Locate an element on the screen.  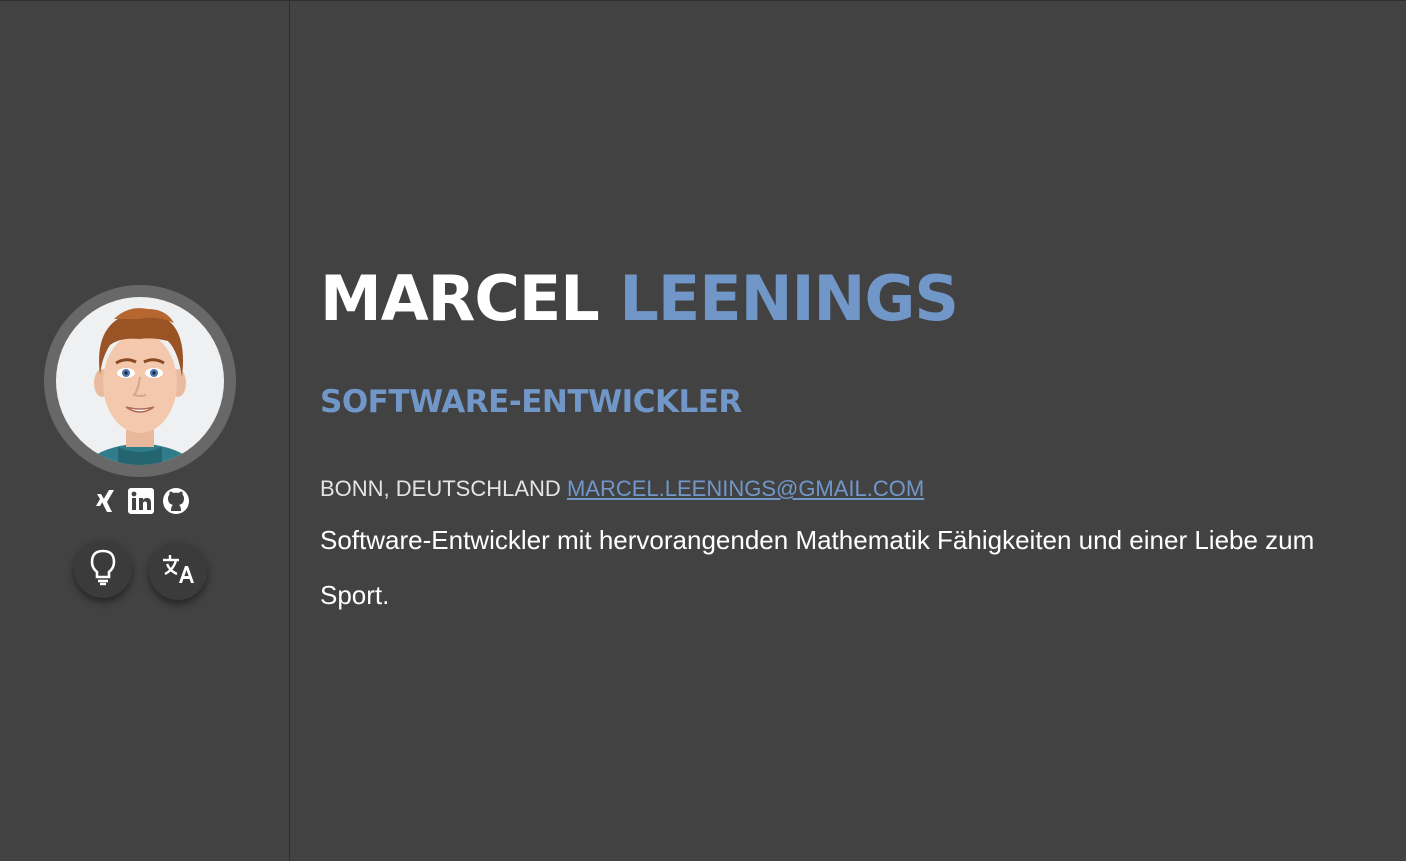
lightbulb-icon is located at coordinates (103, 569).